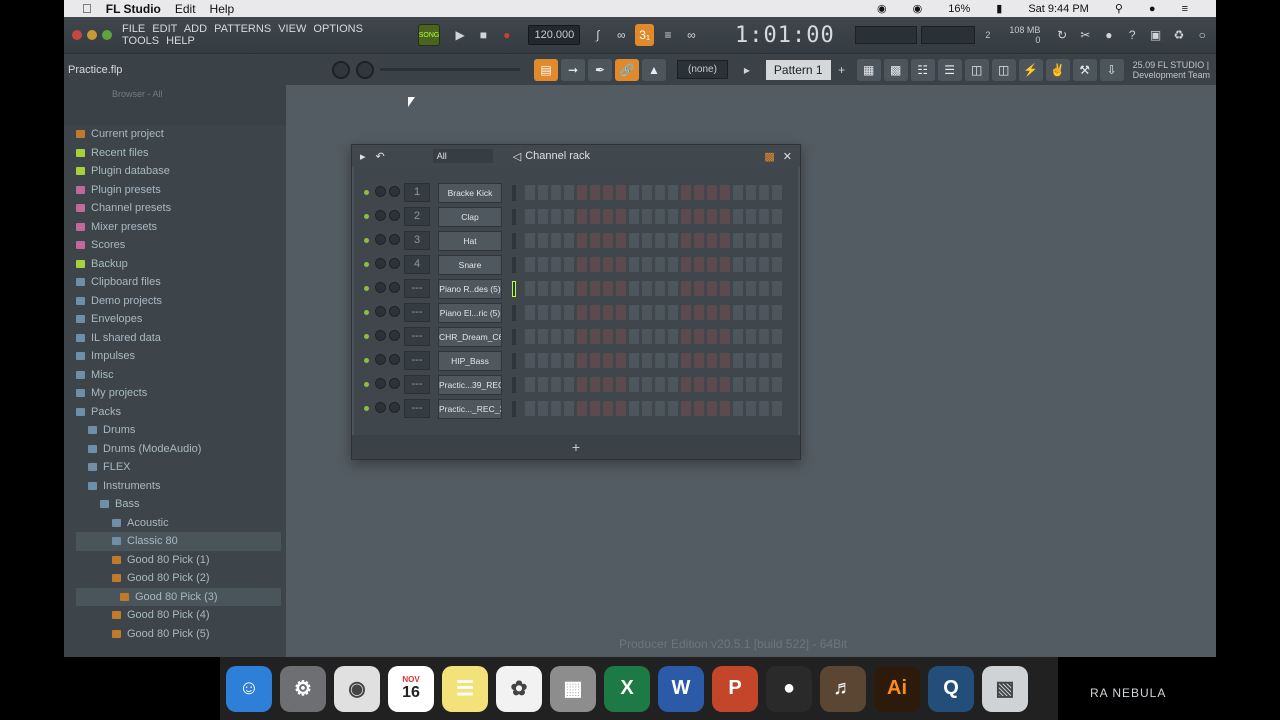 This screenshot has height=720, width=1280. What do you see at coordinates (1152, 9) in the screenshot?
I see `siri-icon: ●` at bounding box center [1152, 9].